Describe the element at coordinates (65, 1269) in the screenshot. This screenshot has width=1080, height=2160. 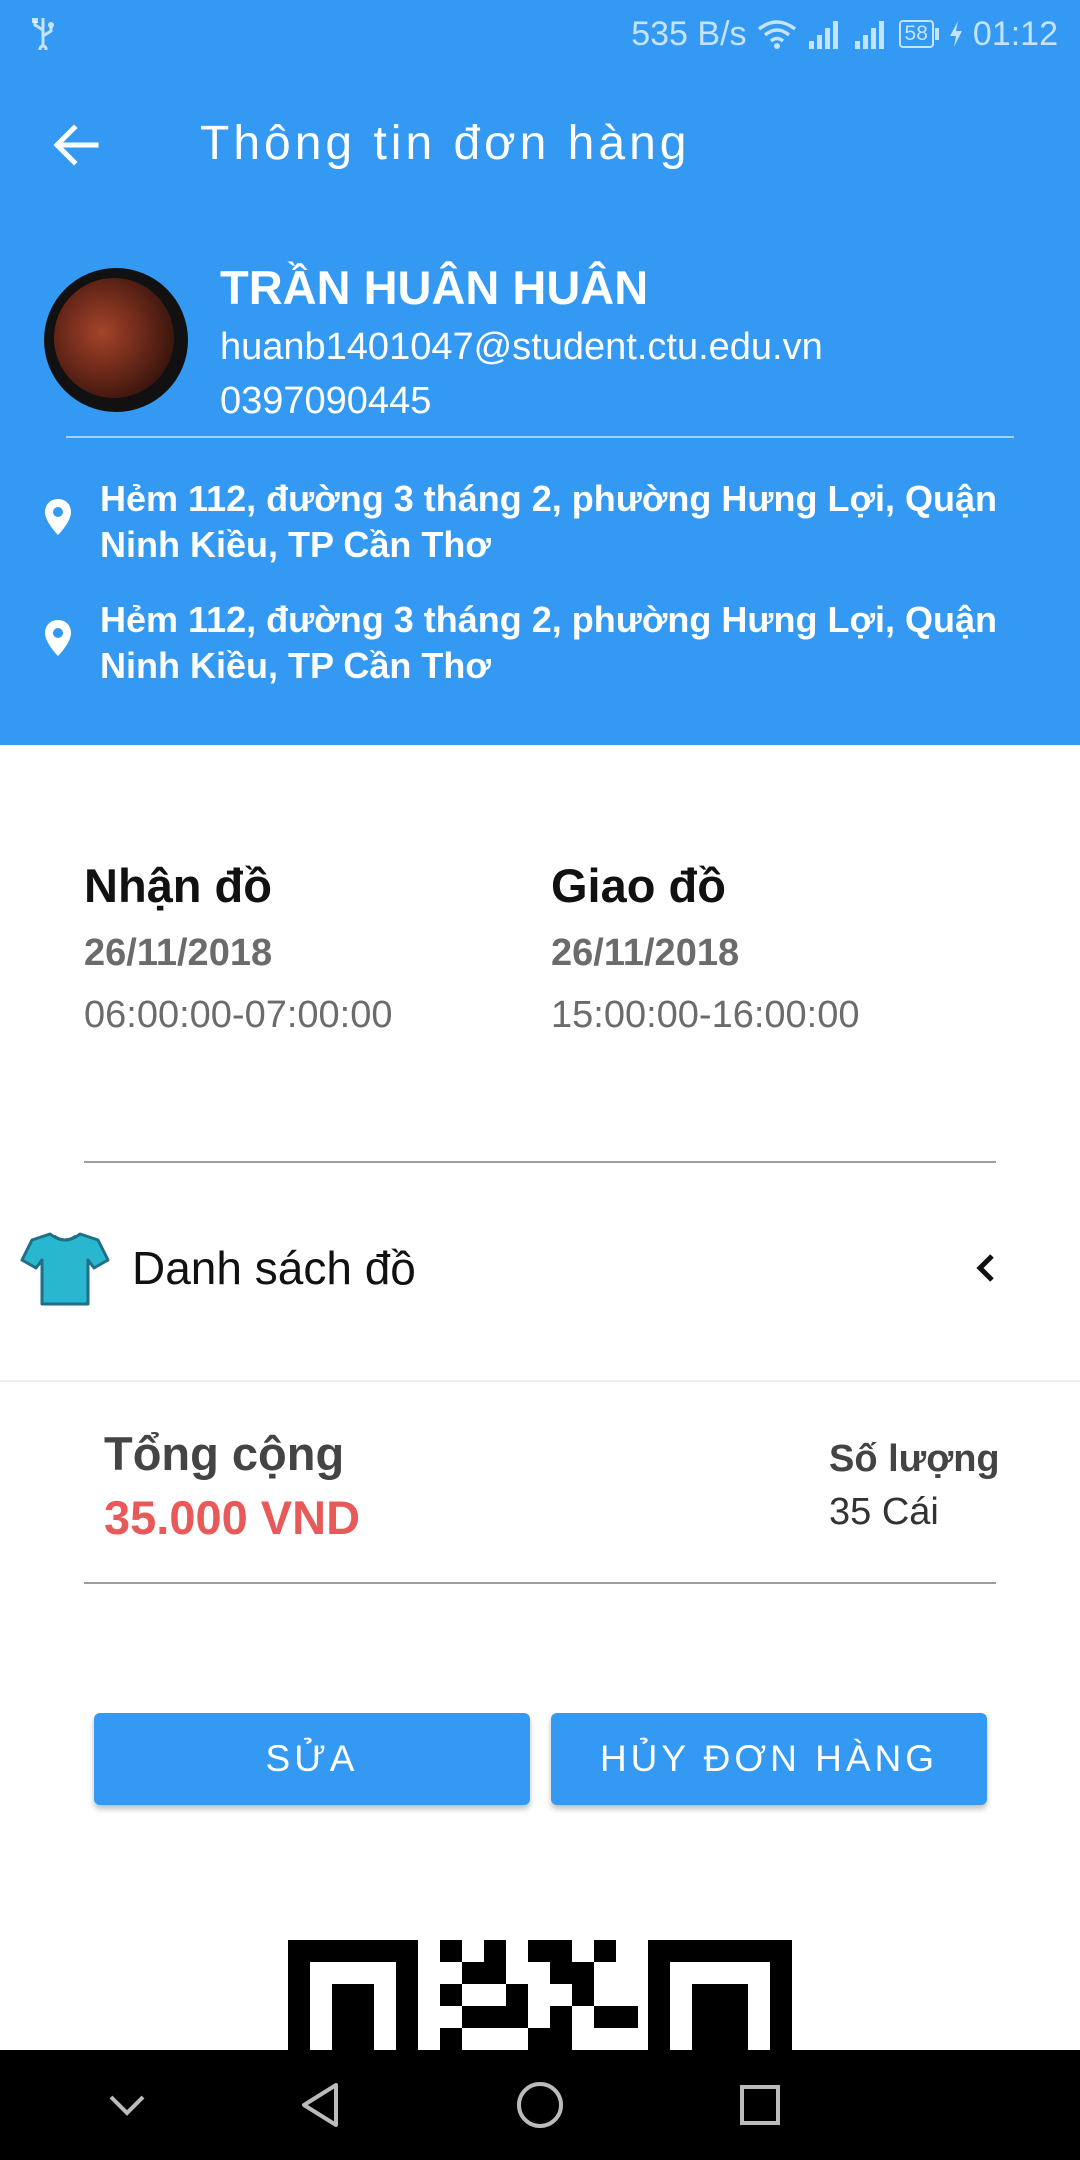
I see `tshirt-icon` at that location.